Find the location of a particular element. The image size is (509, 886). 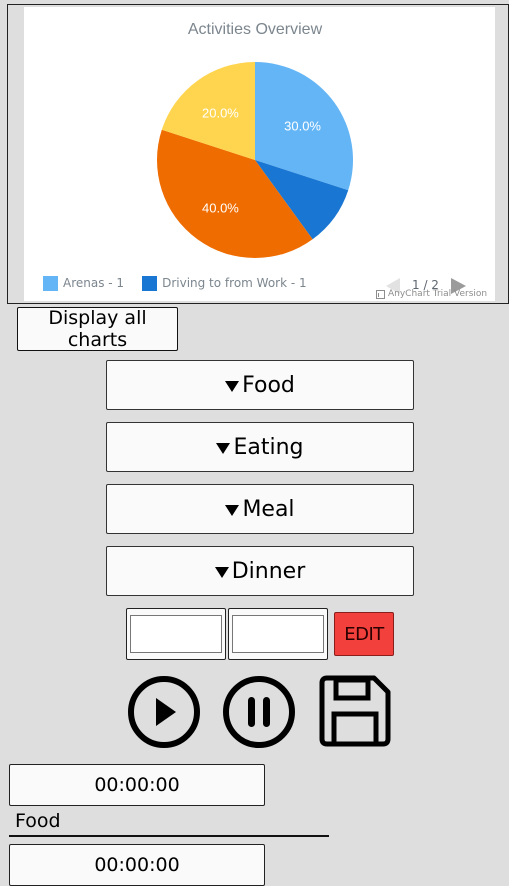

save-button is located at coordinates (354, 712).